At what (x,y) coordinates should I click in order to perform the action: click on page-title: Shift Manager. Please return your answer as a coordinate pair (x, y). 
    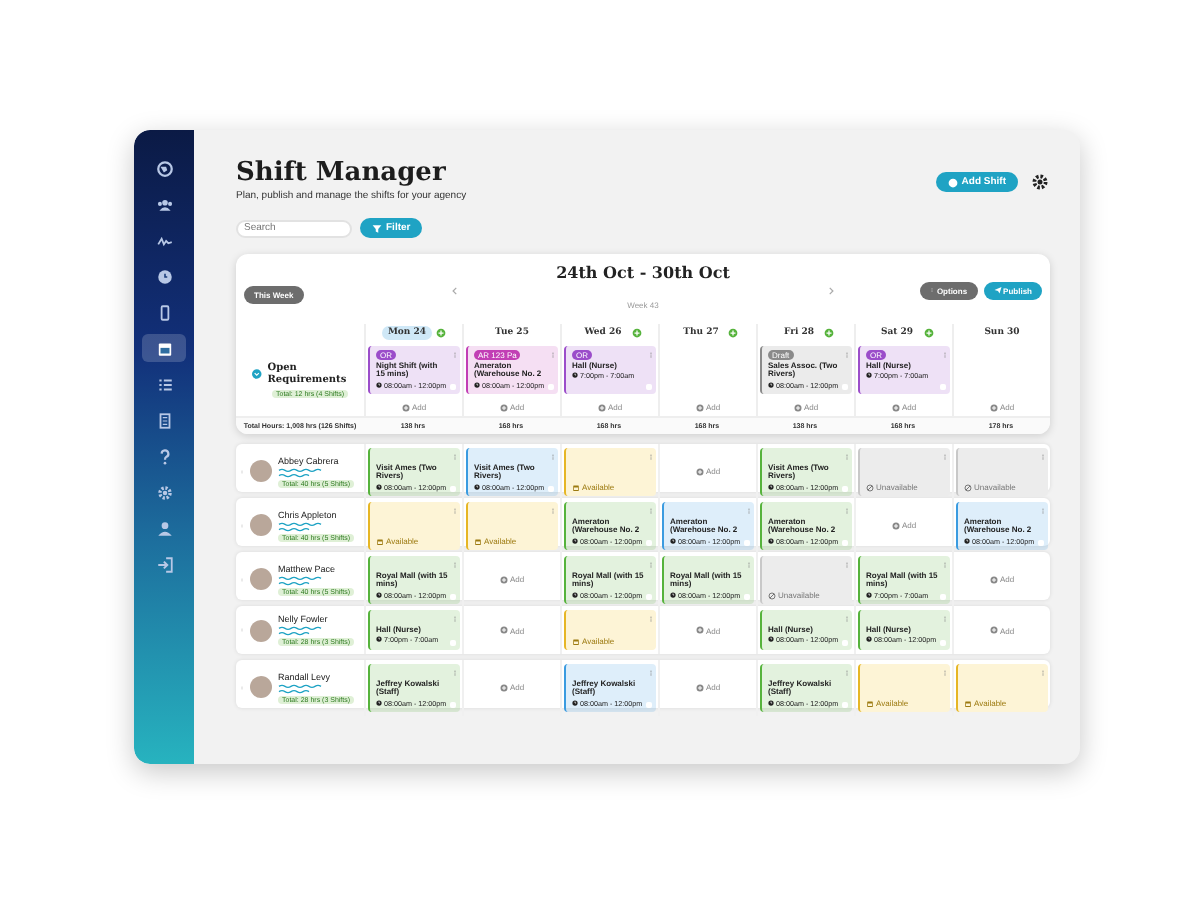
    Looking at the image, I should click on (342, 173).